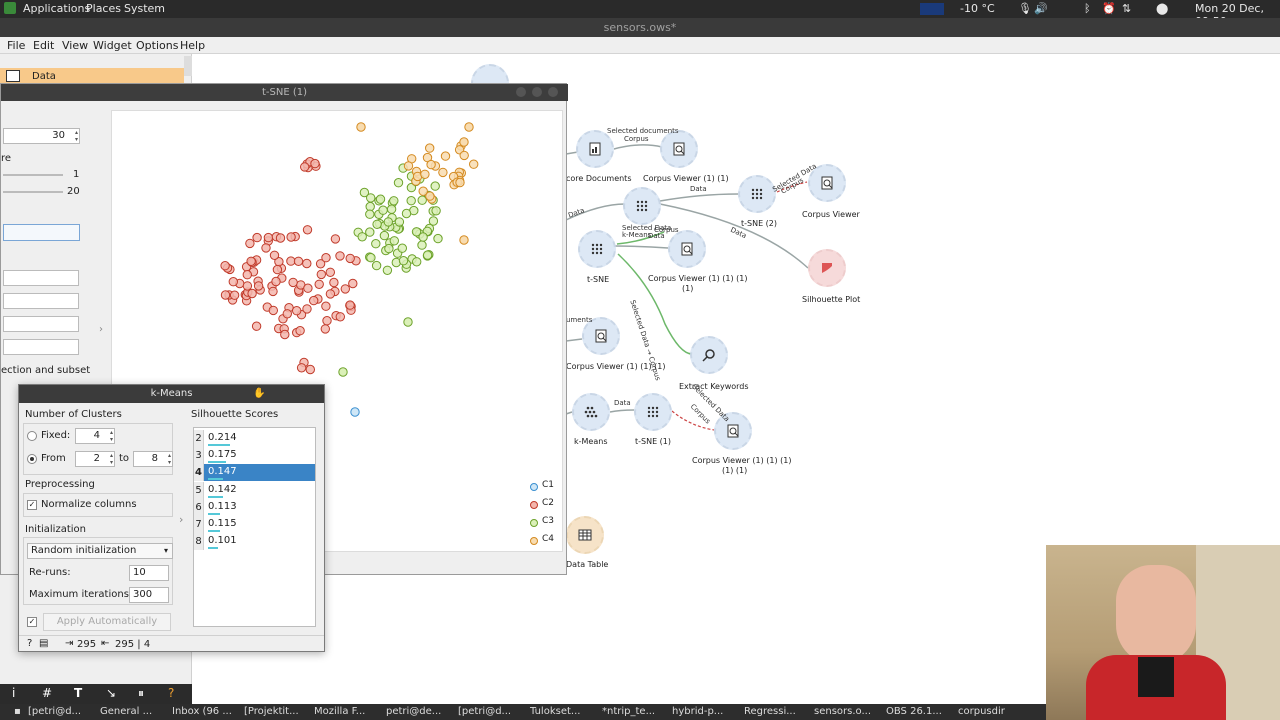  Describe the element at coordinates (1126, 8) in the screenshot. I see `network-icon: ⇅` at that location.